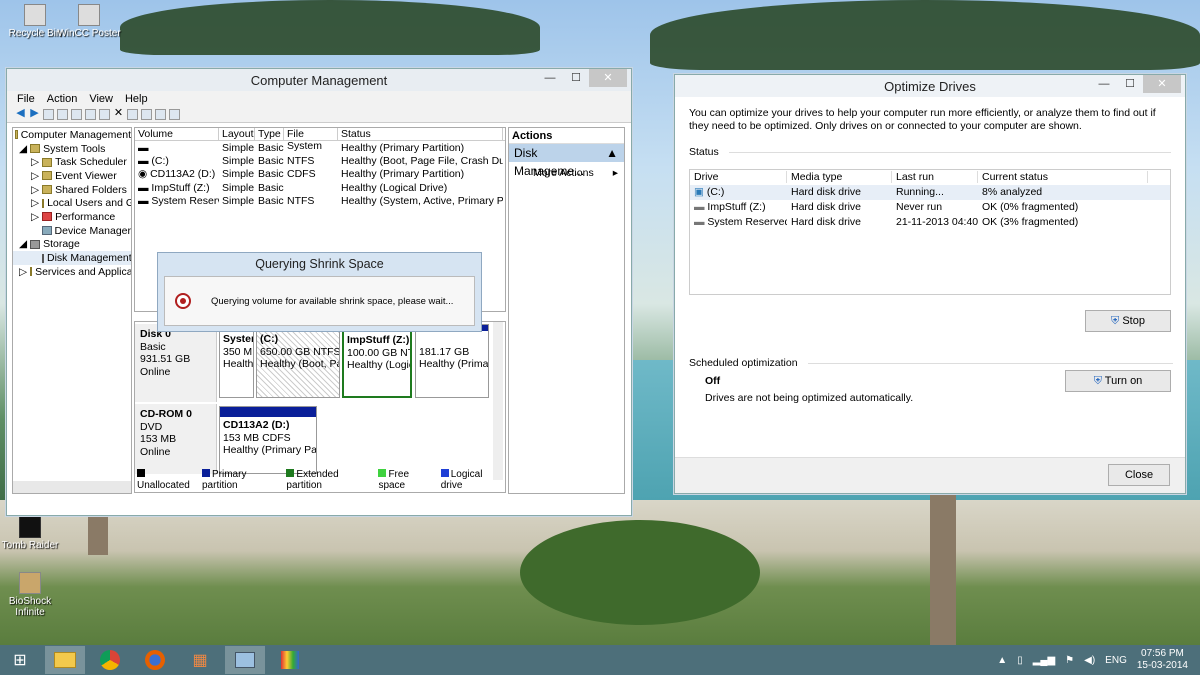  Describe the element at coordinates (48, 114) in the screenshot. I see `up-folder-icon` at that location.